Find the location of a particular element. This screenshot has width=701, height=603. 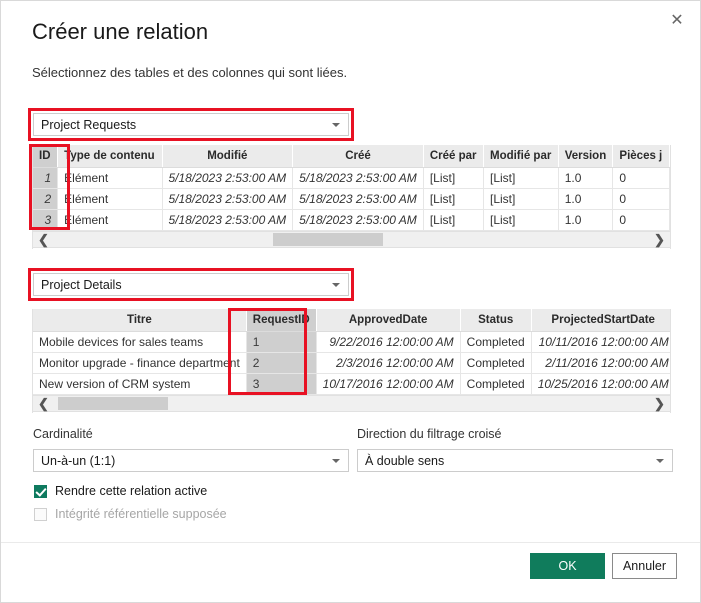

table2-col-header-titre: Titre is located at coordinates (140, 320).